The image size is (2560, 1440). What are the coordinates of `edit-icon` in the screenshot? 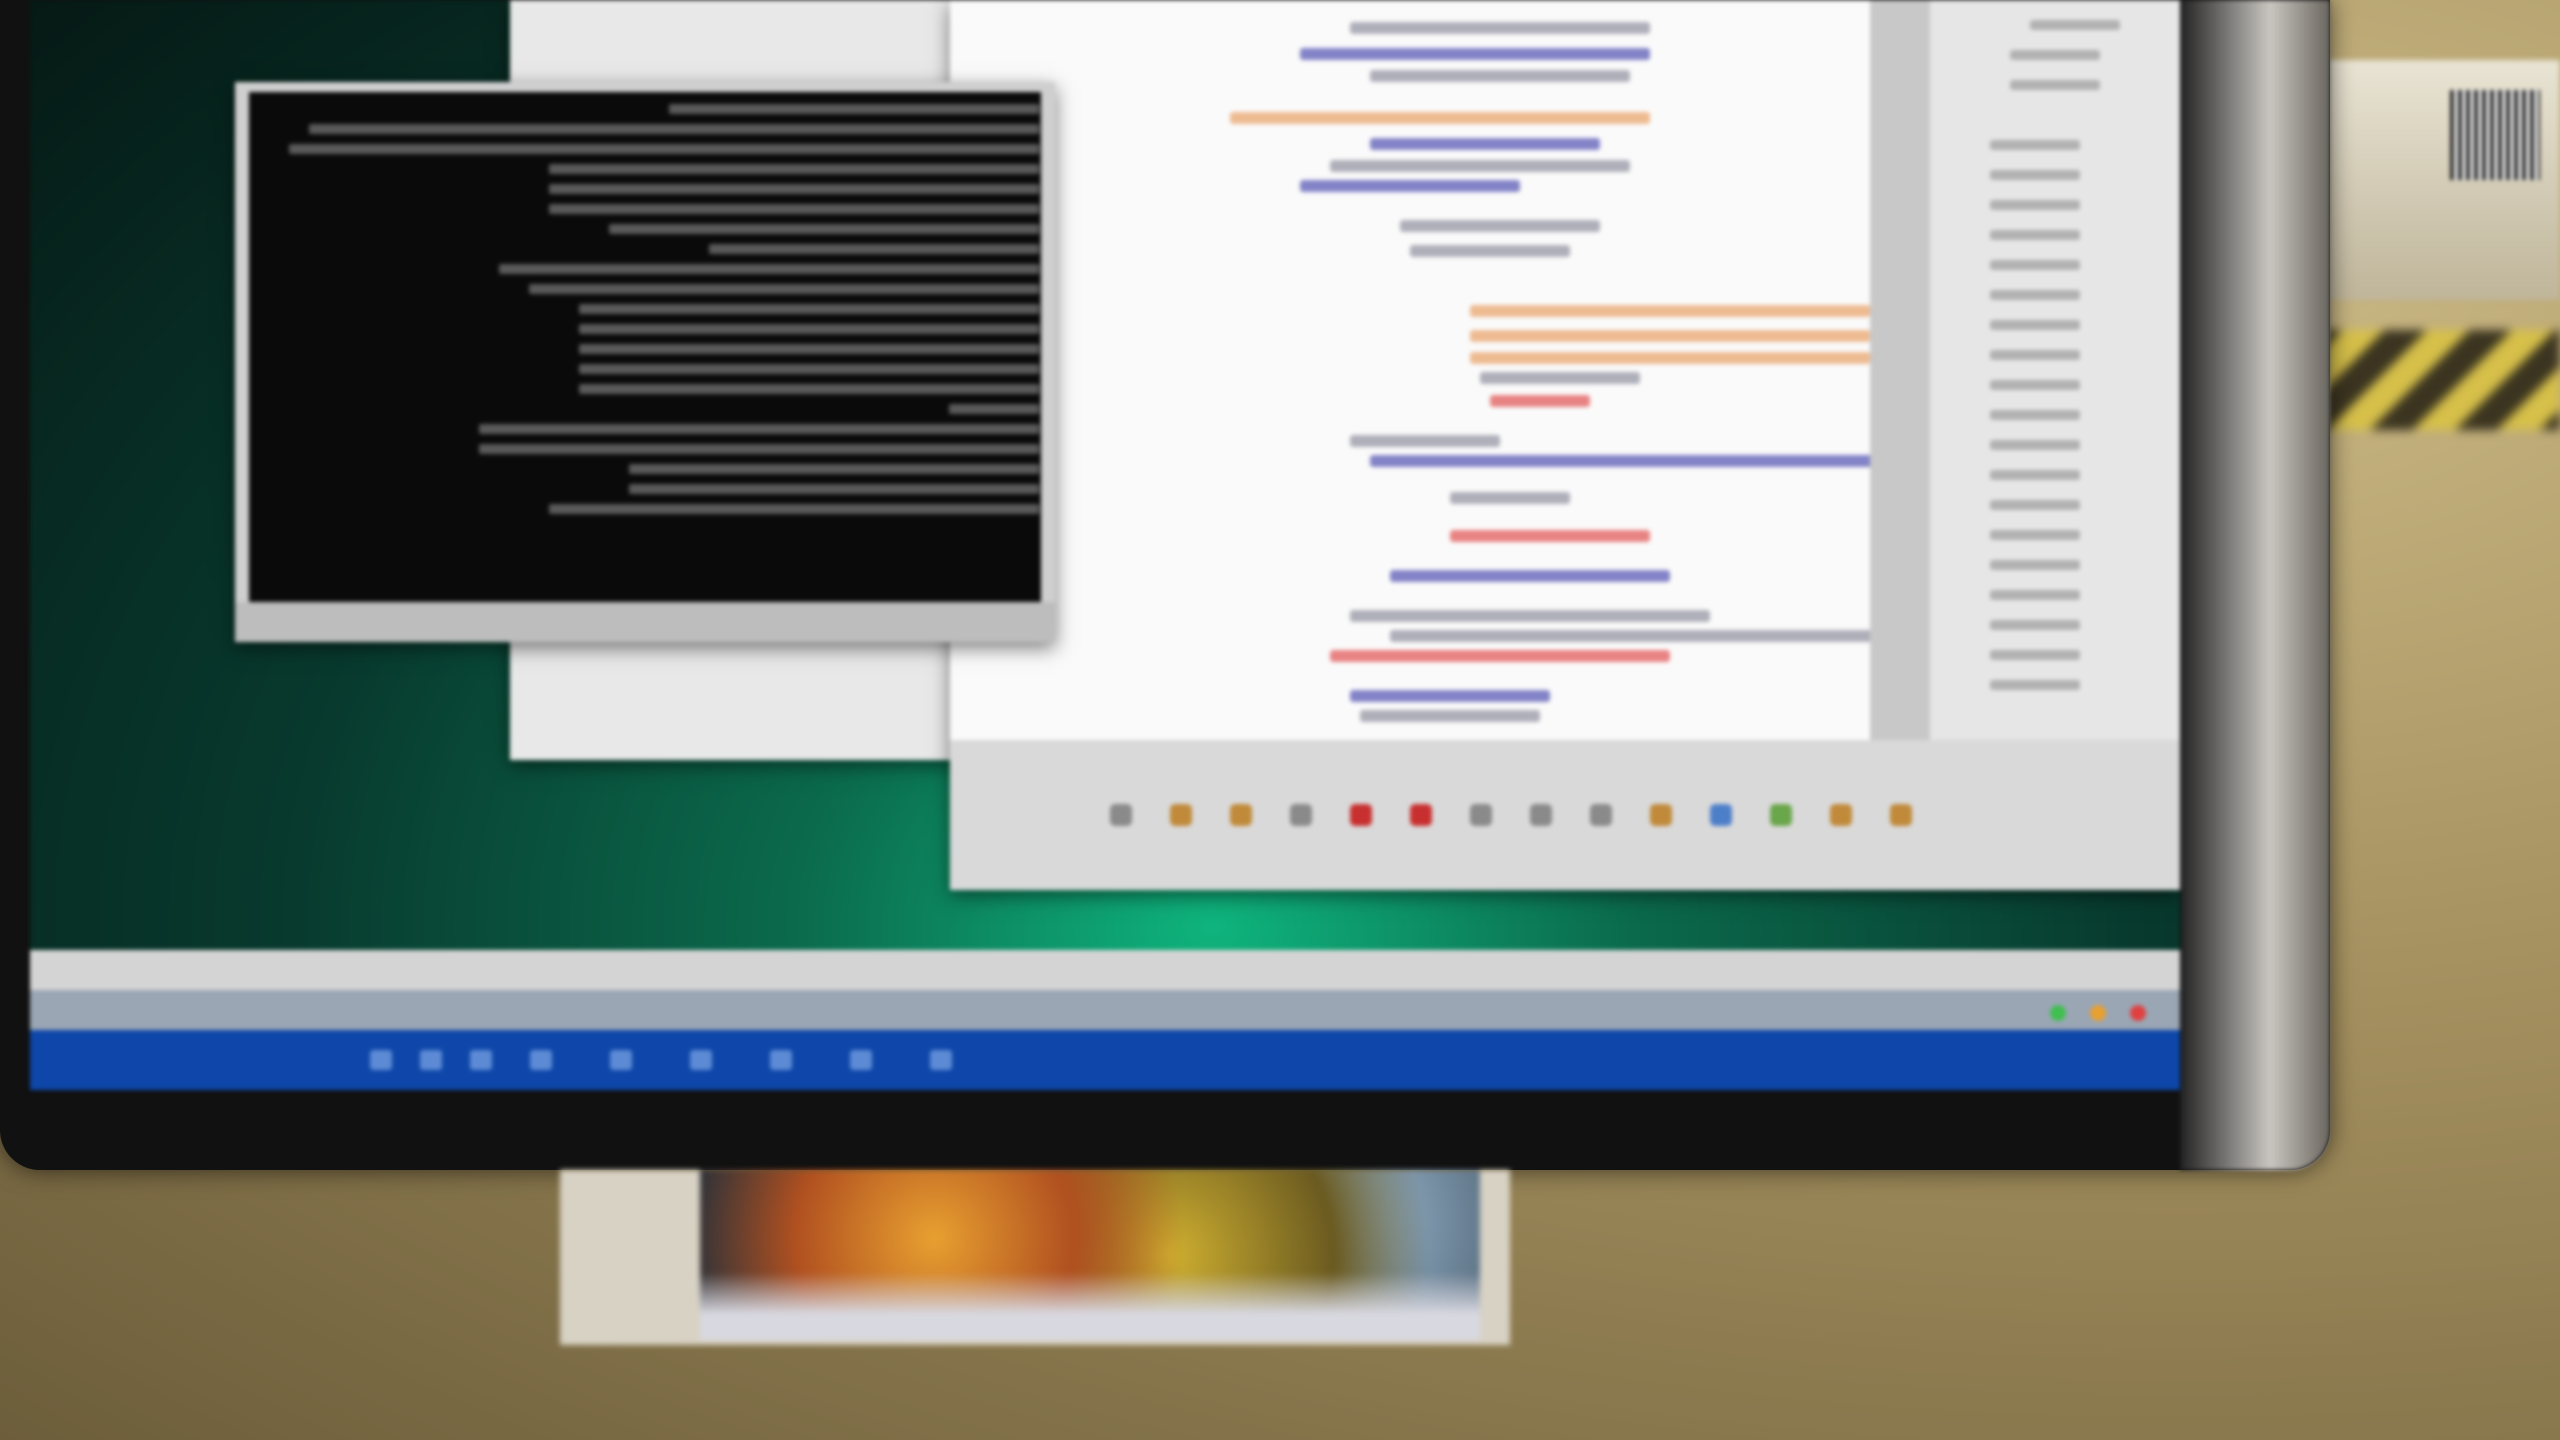 It's located at (1181, 815).